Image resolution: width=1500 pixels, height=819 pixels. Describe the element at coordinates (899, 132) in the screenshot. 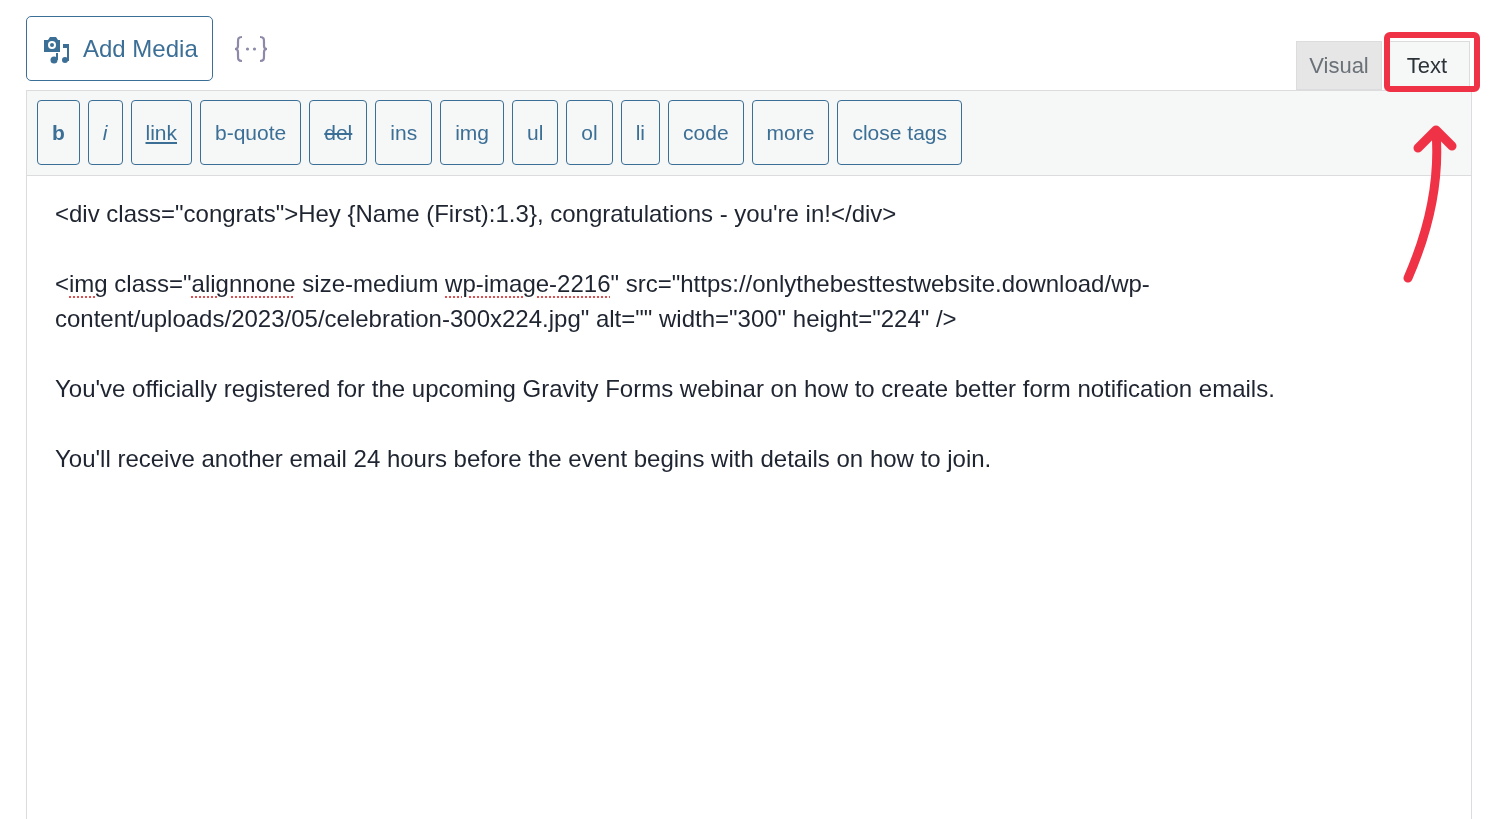

I see `format-button: close tags` at that location.